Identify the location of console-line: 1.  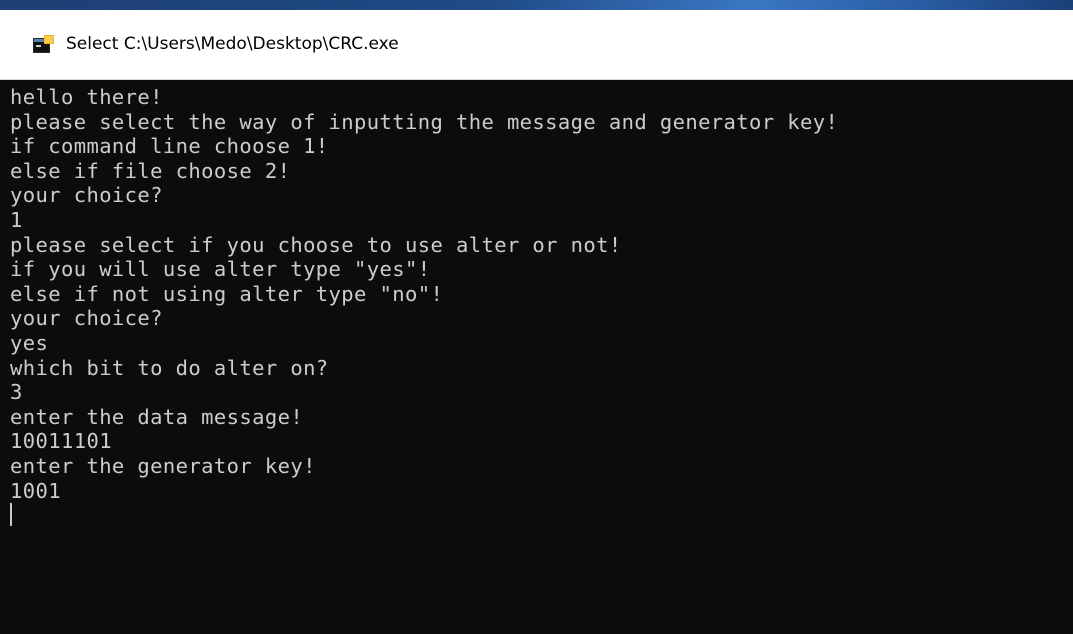
(16, 220).